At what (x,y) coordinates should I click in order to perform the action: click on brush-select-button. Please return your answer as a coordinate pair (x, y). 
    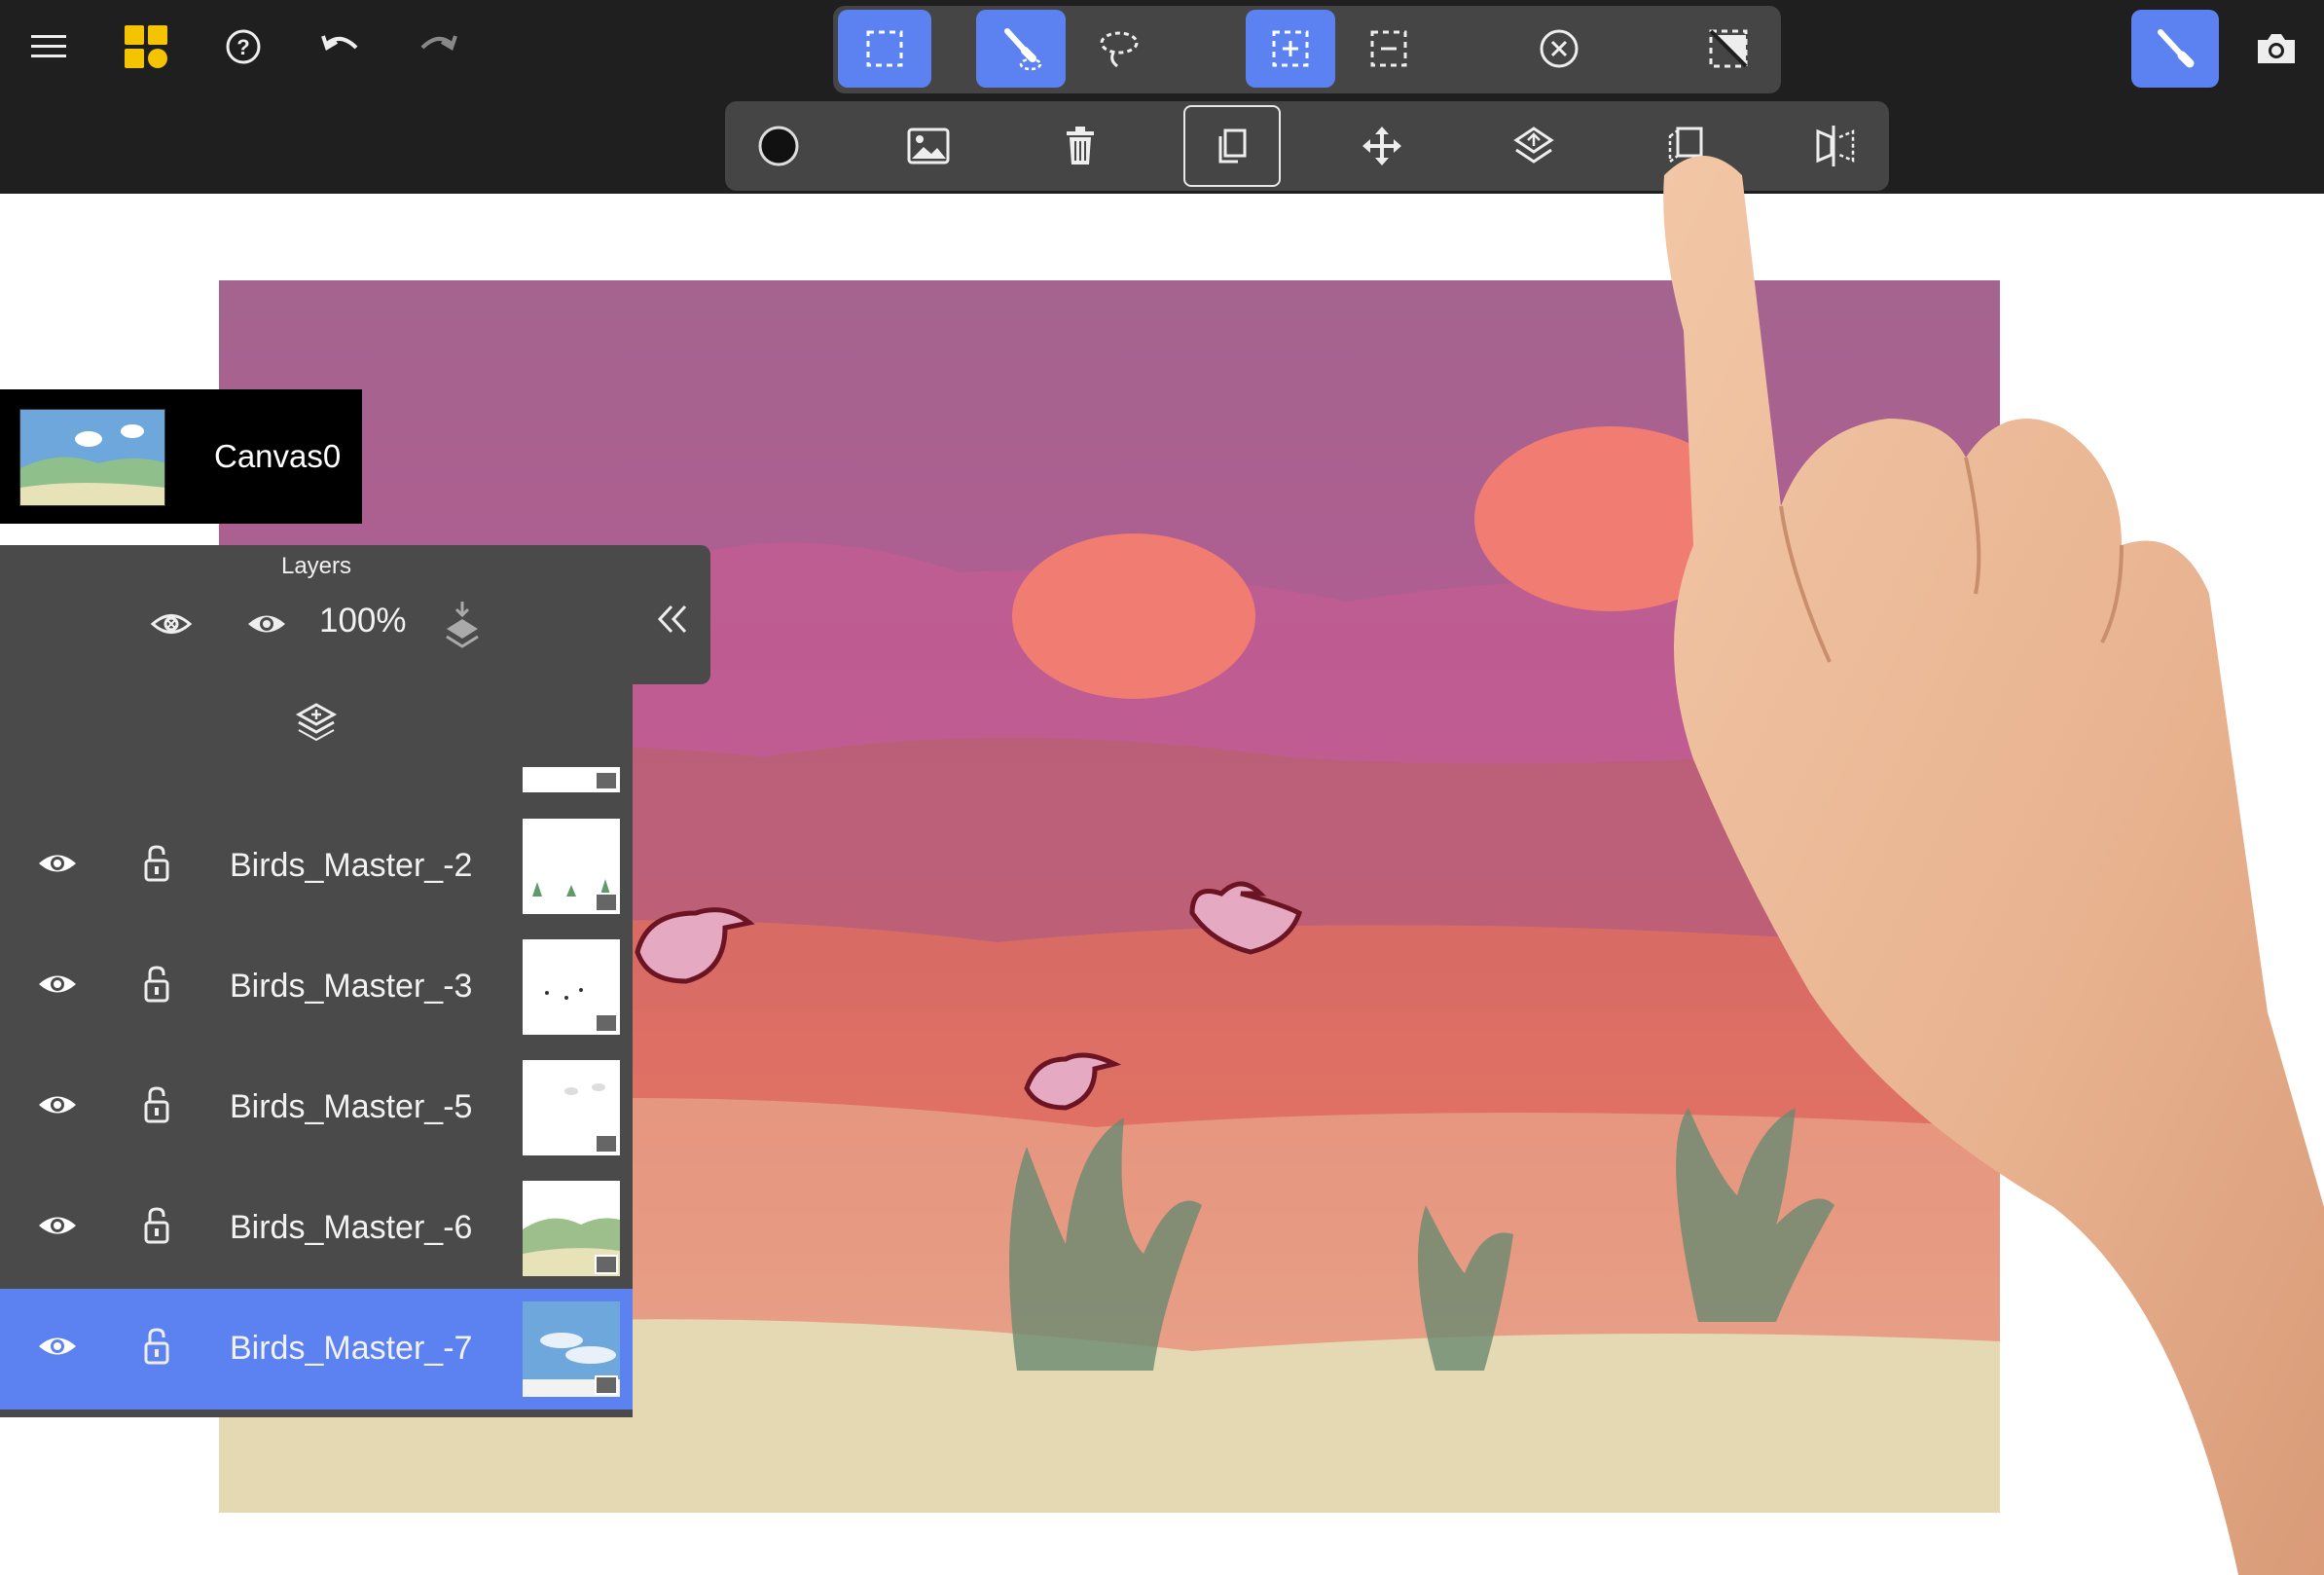
    Looking at the image, I should click on (1021, 49).